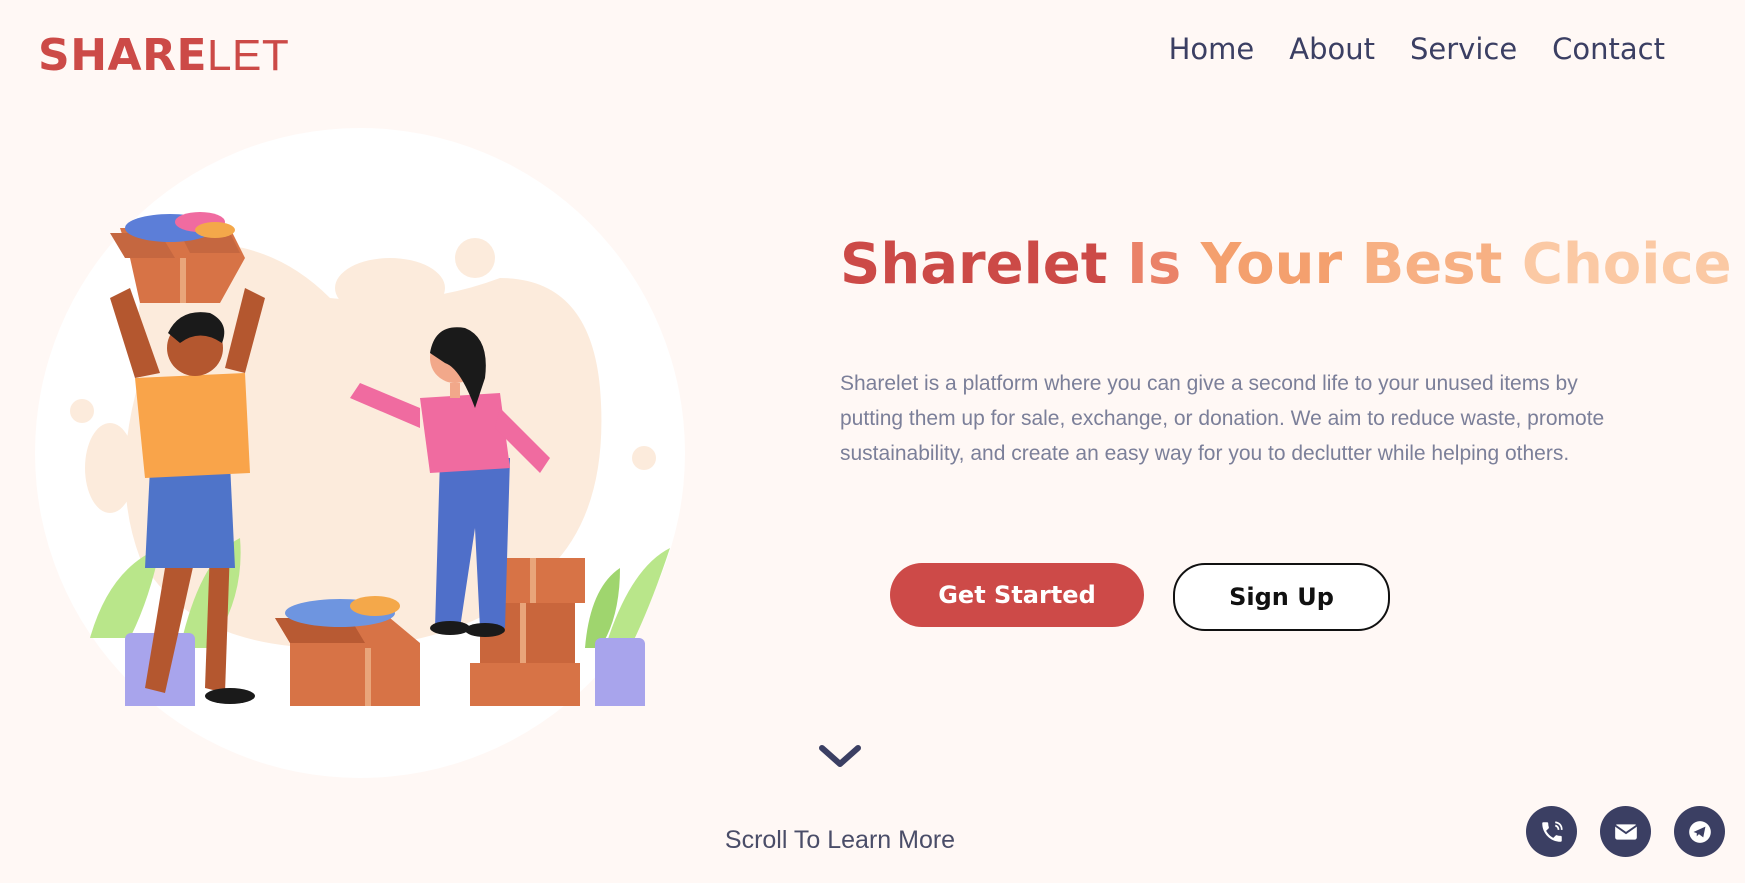  I want to click on nav-about: About, so click(1332, 49).